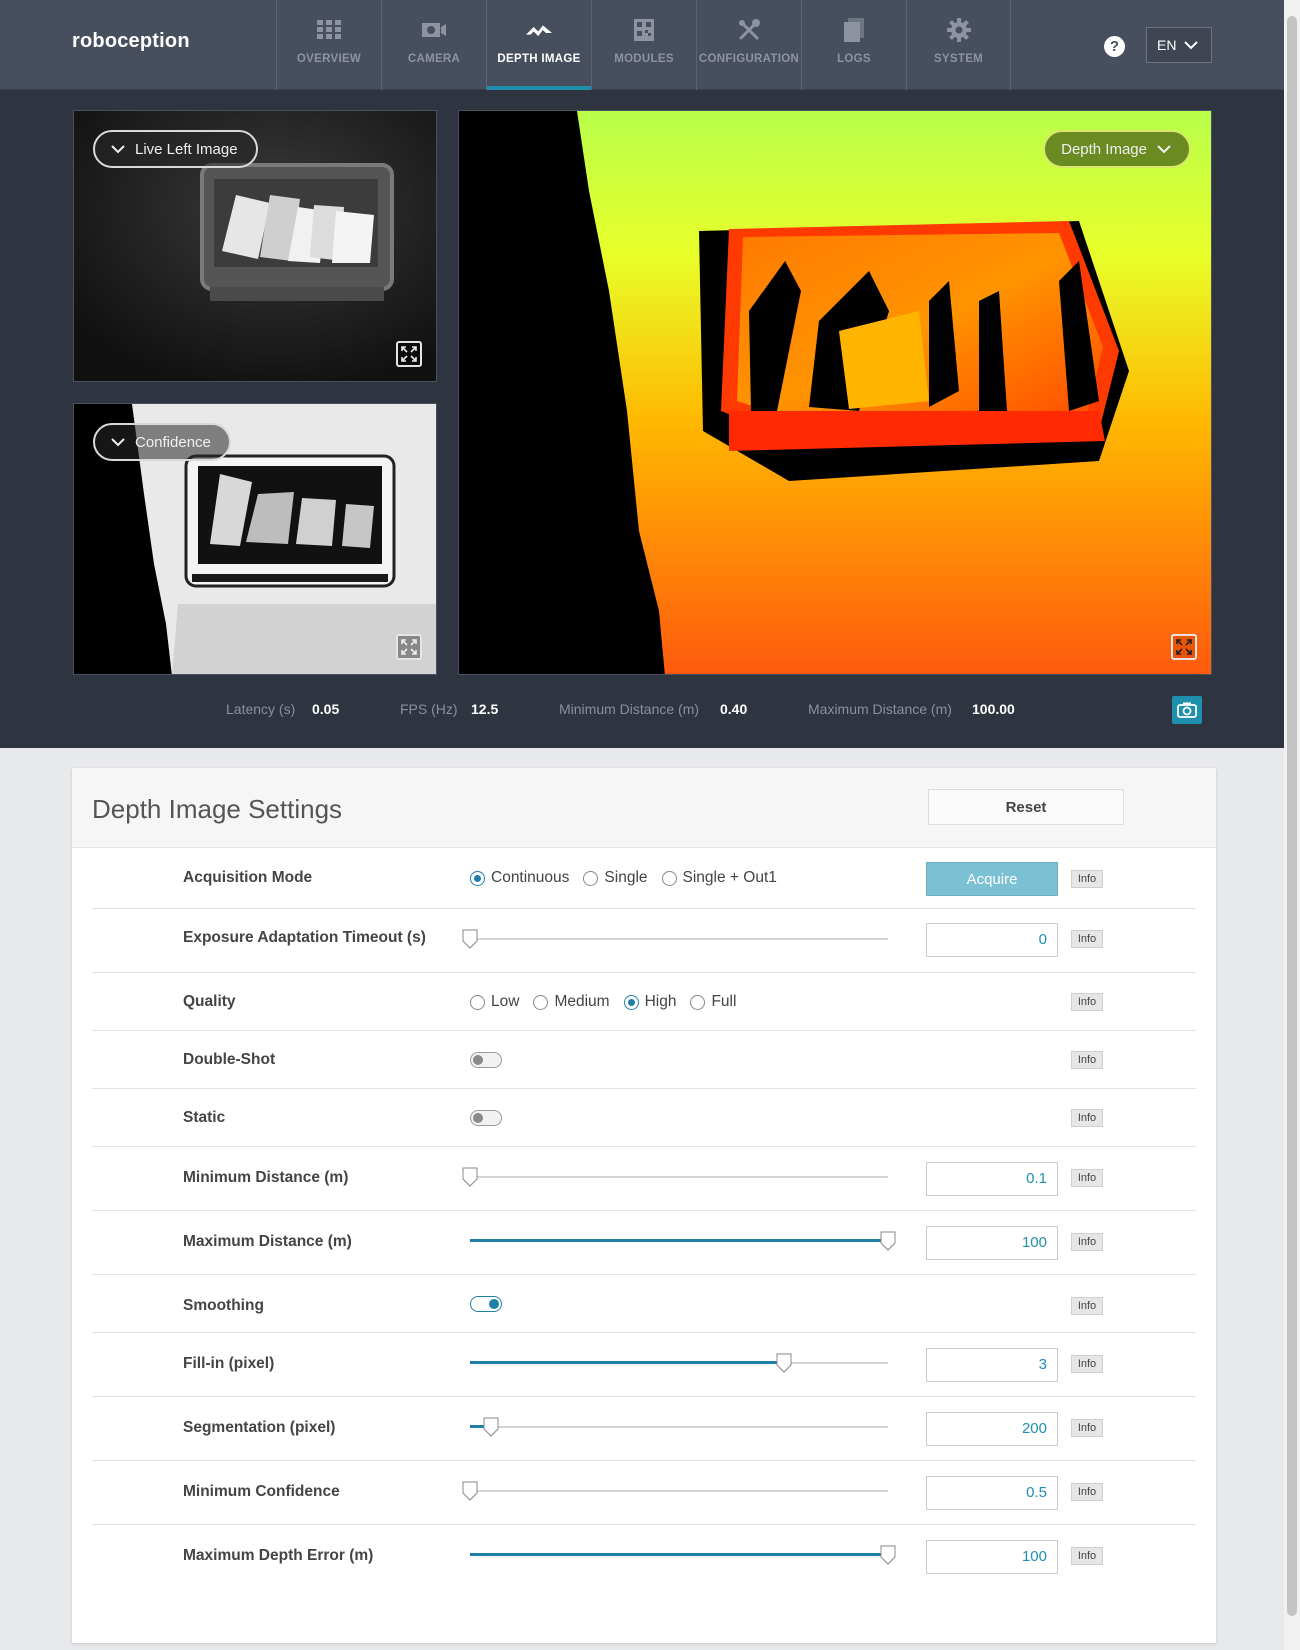 Image resolution: width=1300 pixels, height=1650 pixels. What do you see at coordinates (649, 1002) in the screenshot?
I see `radio-high: High` at bounding box center [649, 1002].